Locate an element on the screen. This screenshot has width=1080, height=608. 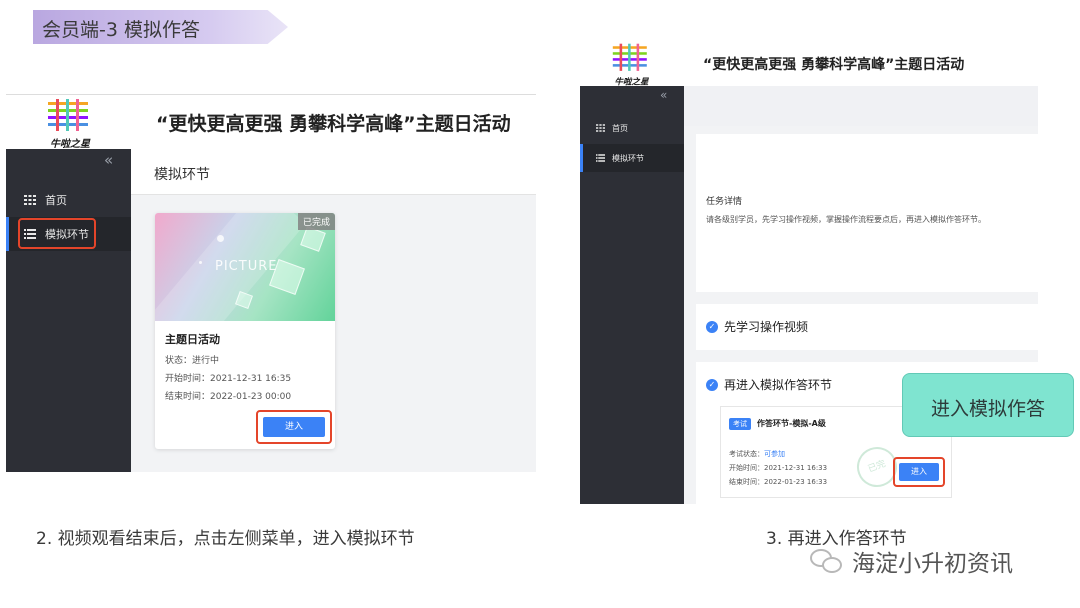
exam-status: 考试状态：可参加 is located at coordinates (757, 454).